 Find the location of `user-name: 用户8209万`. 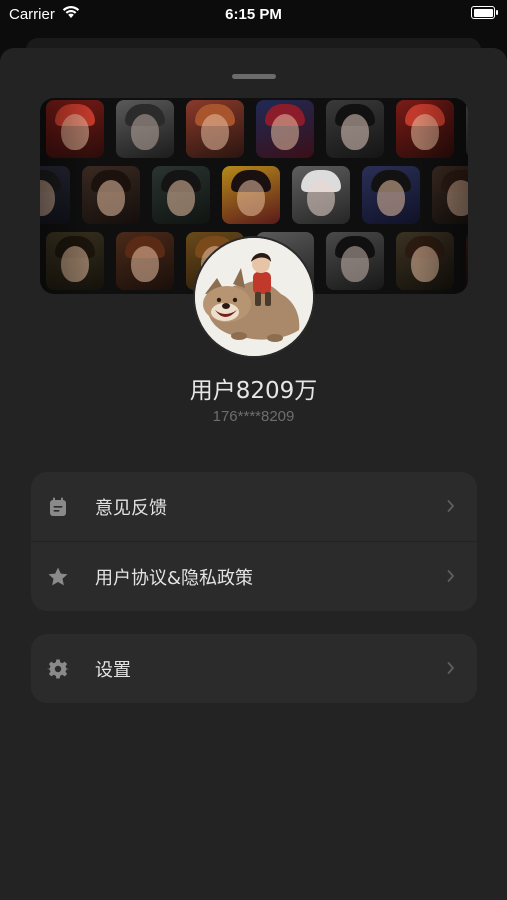

user-name: 用户8209万 is located at coordinates (253, 391).